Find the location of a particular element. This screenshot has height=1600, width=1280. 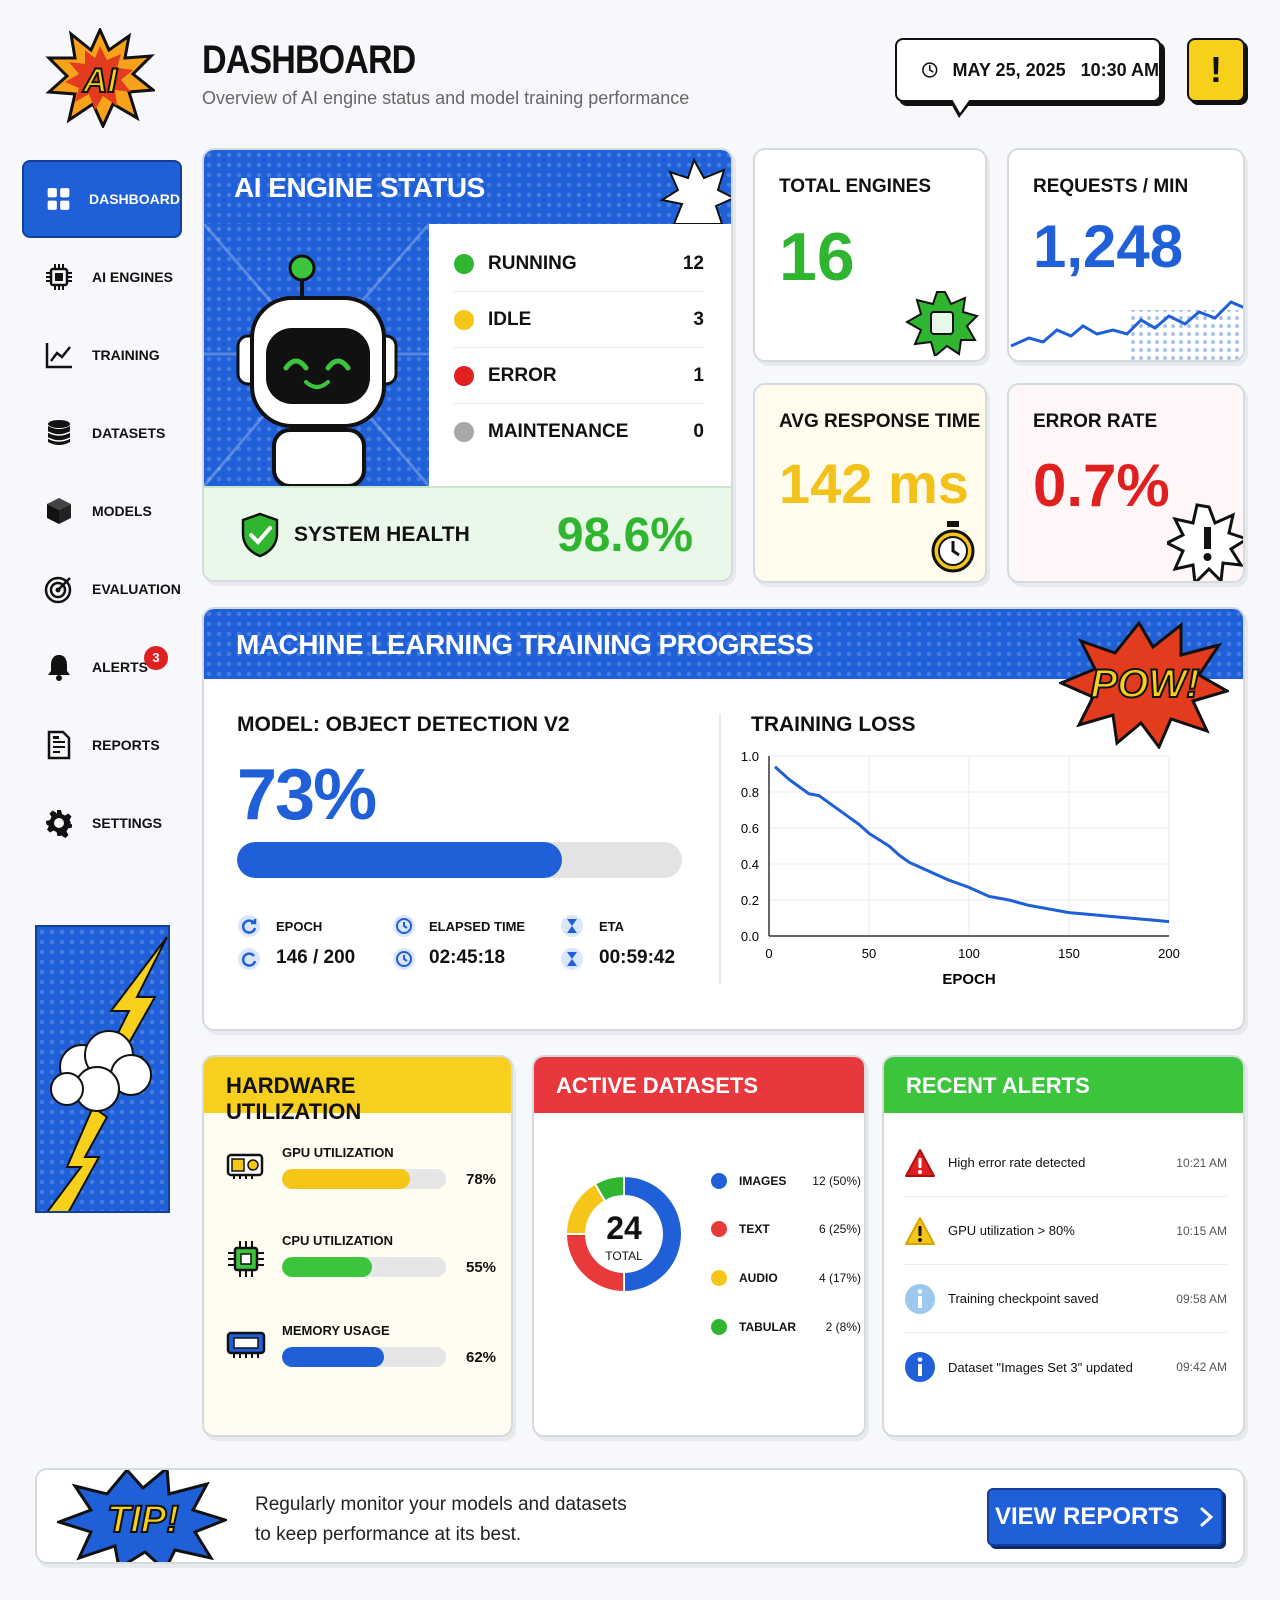

y-tick-label: 0.0 is located at coordinates (750, 936).